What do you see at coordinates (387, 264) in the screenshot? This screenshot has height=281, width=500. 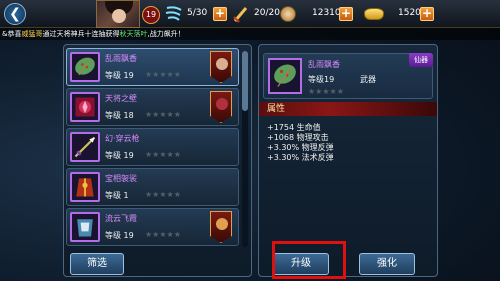 I see `enhance-button: 强化` at bounding box center [387, 264].